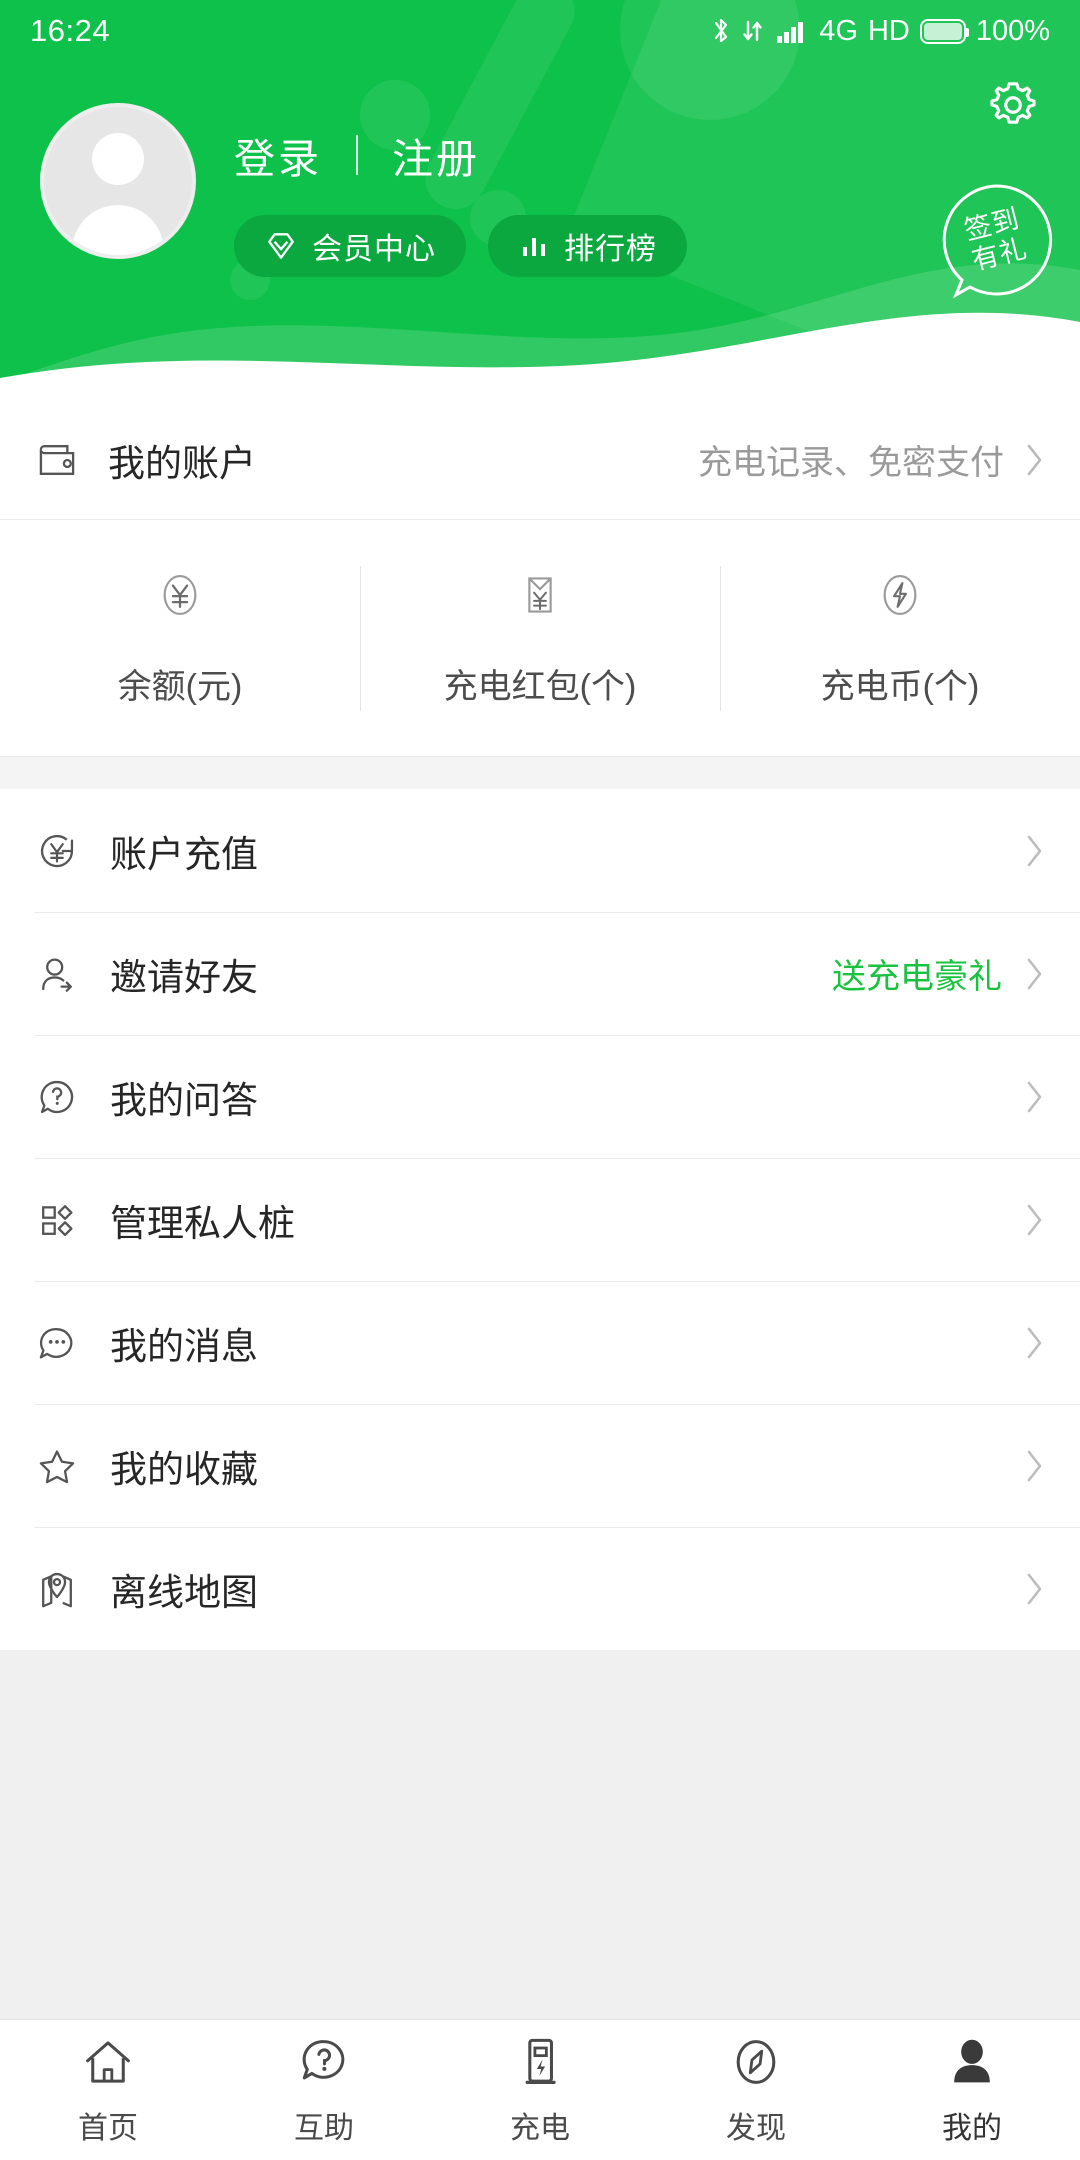 The height and width of the screenshot is (2160, 1080). What do you see at coordinates (540, 687) in the screenshot?
I see `stat-red-packet-label: 充电红包(个)` at bounding box center [540, 687].